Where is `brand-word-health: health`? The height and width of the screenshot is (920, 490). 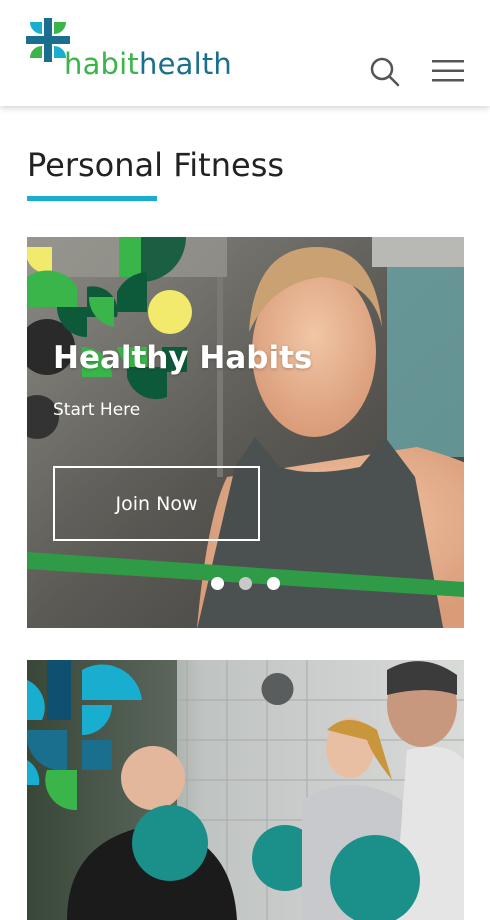
brand-word-health: health is located at coordinates (186, 64).